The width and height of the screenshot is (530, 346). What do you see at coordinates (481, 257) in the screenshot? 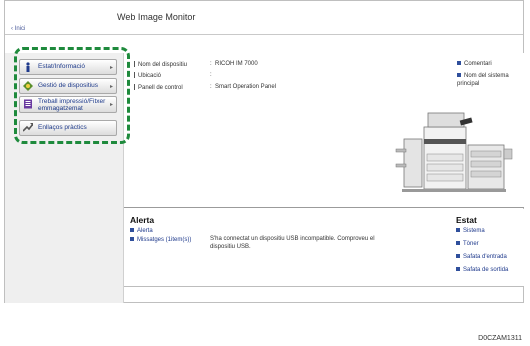
I see `status-input-tray-link: Safata d'entrada` at bounding box center [481, 257].